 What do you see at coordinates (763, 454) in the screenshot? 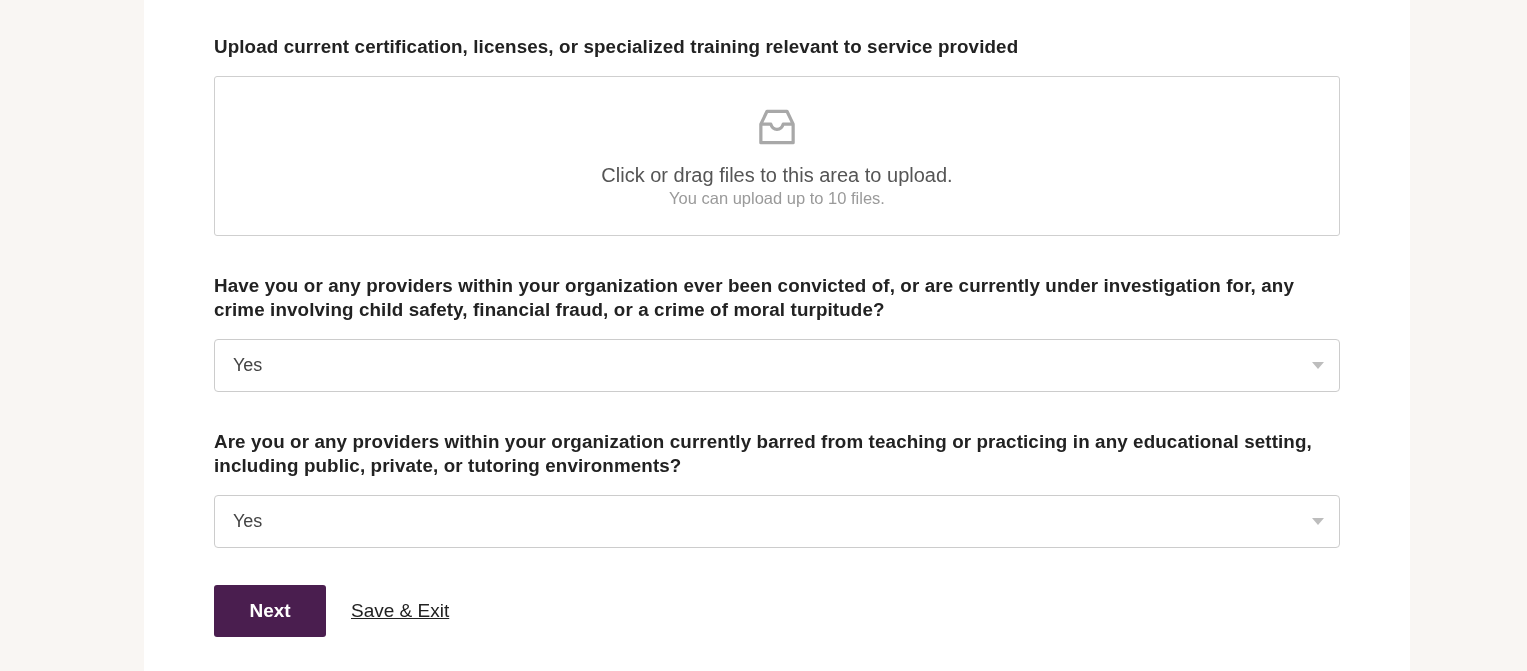
I see `question-label: Are you or any providers within your organization currently barred from teaching or practicing in any educational setting, including public, private, or tutoring environments?` at bounding box center [763, 454].